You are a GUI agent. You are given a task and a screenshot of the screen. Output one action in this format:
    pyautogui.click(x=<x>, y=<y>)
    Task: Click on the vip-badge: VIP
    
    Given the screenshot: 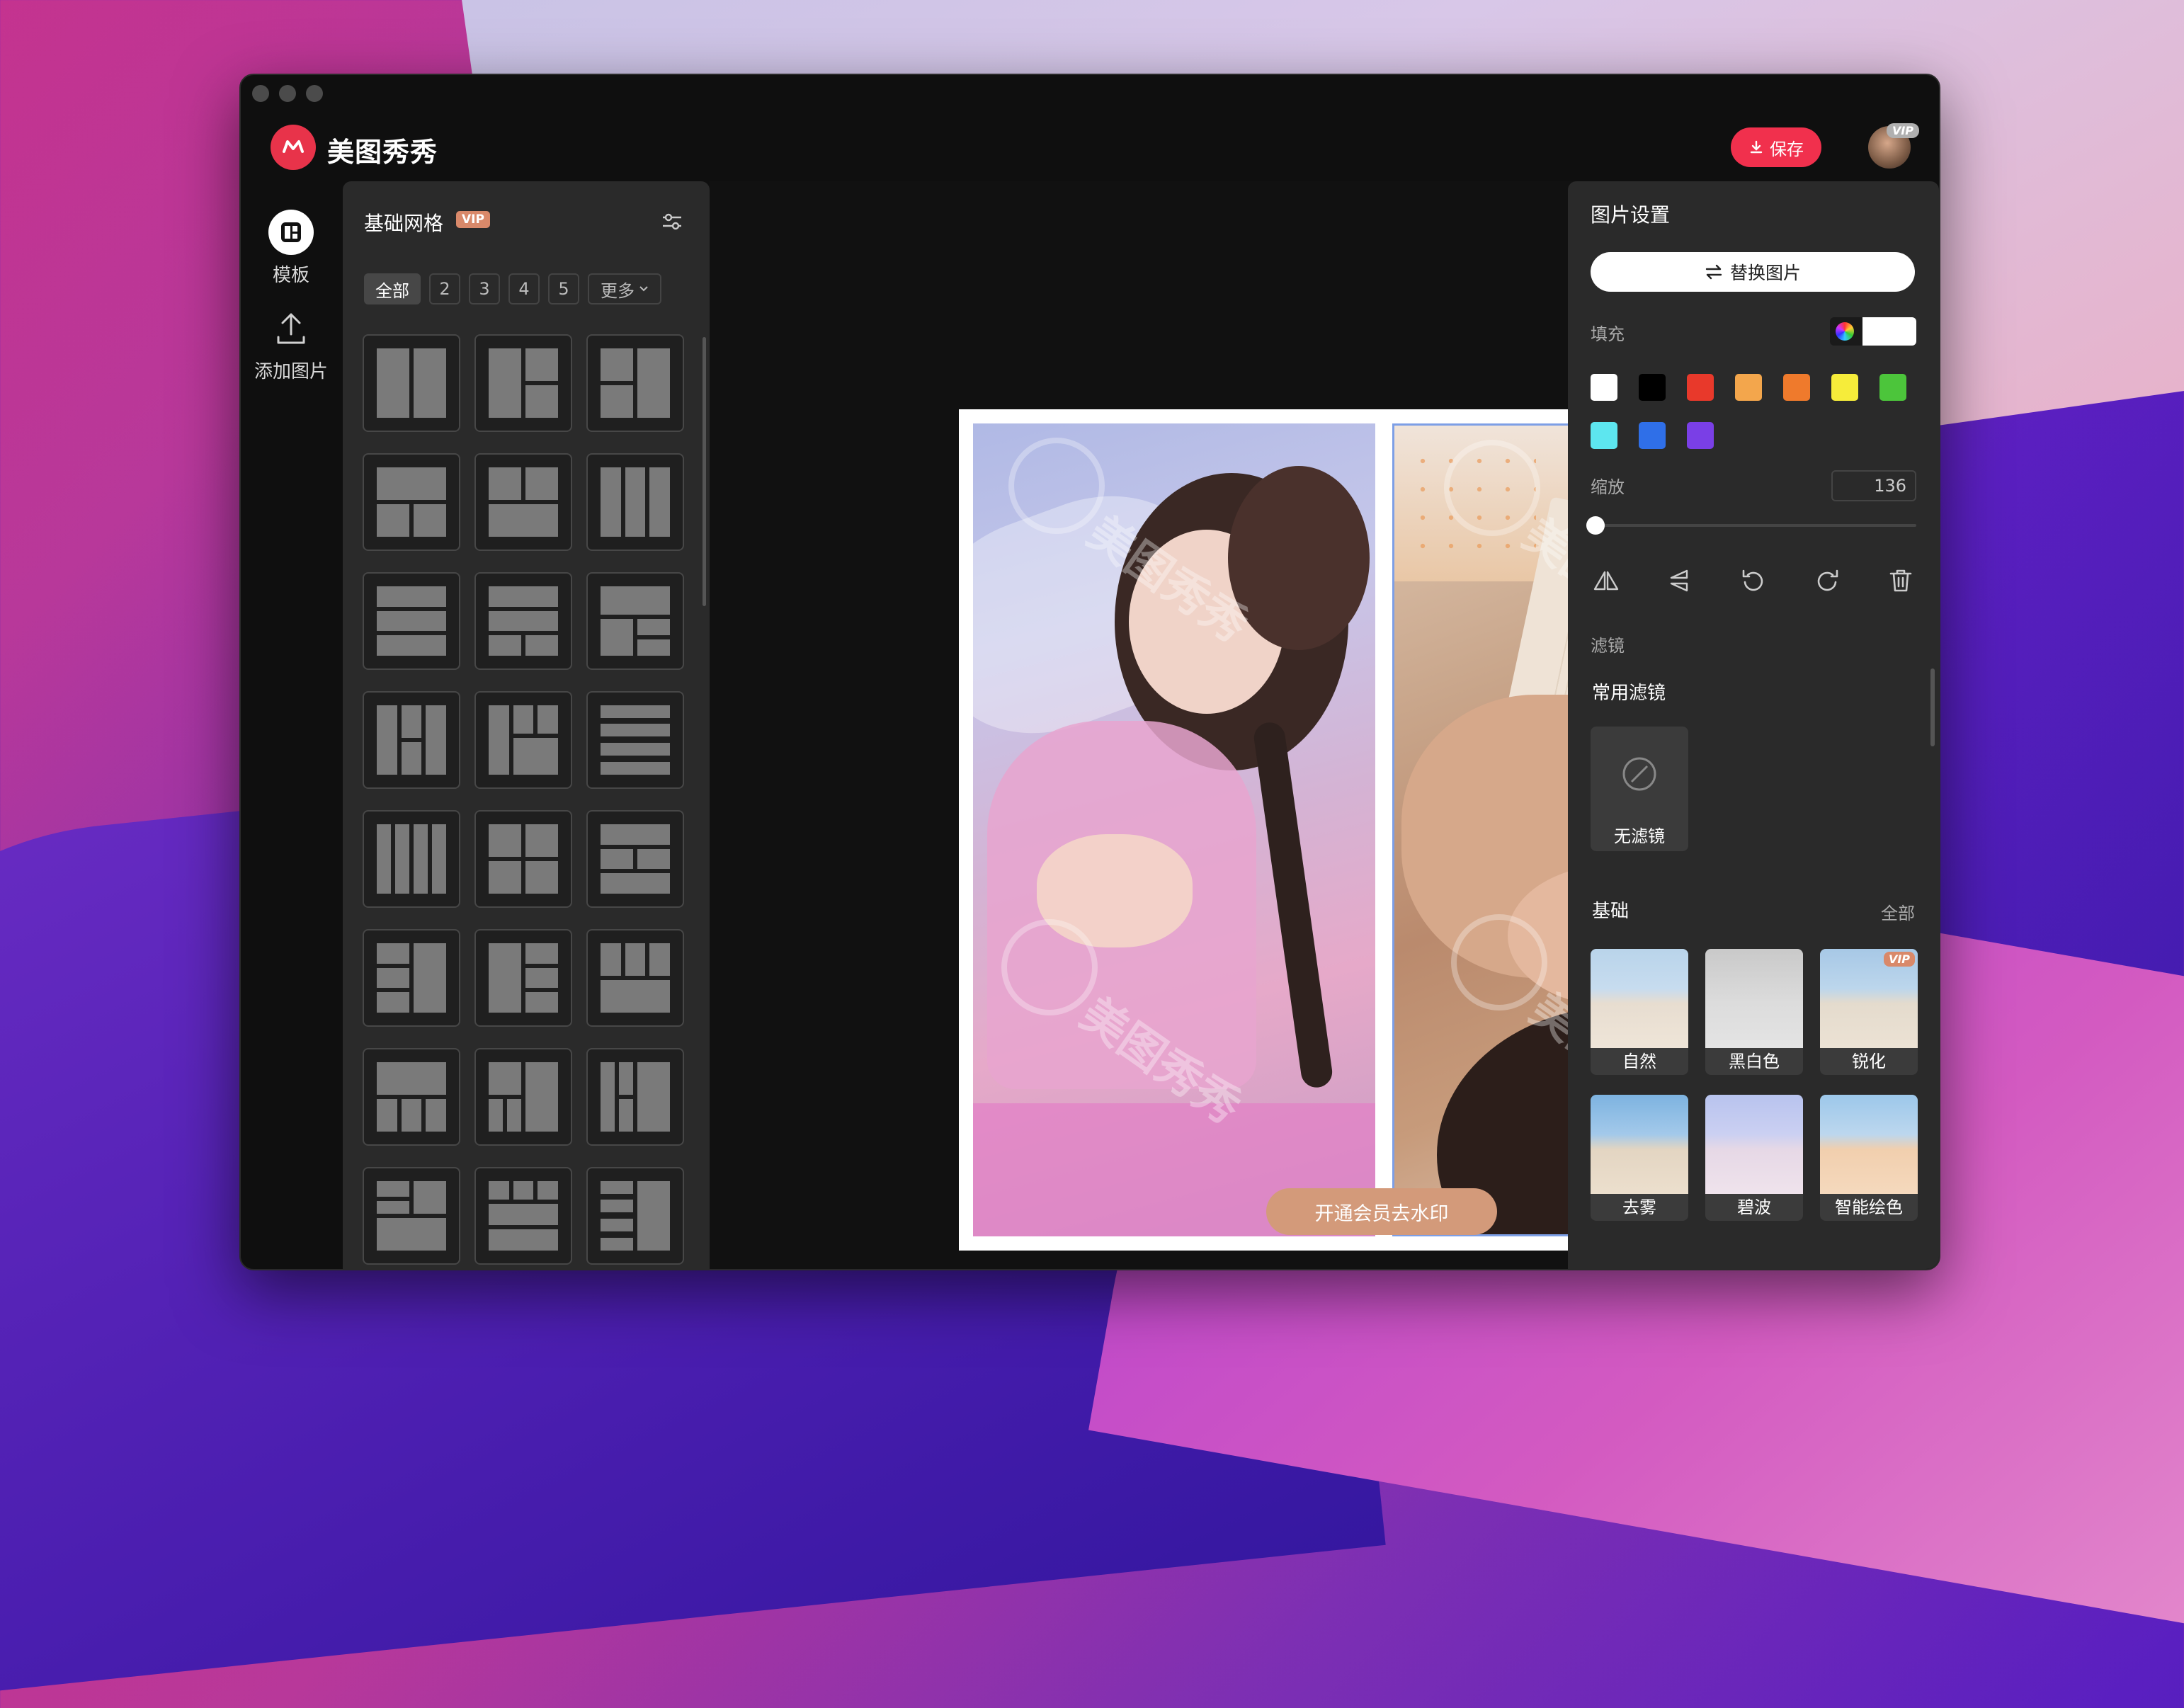 What is the action you would take?
    pyautogui.click(x=1903, y=130)
    